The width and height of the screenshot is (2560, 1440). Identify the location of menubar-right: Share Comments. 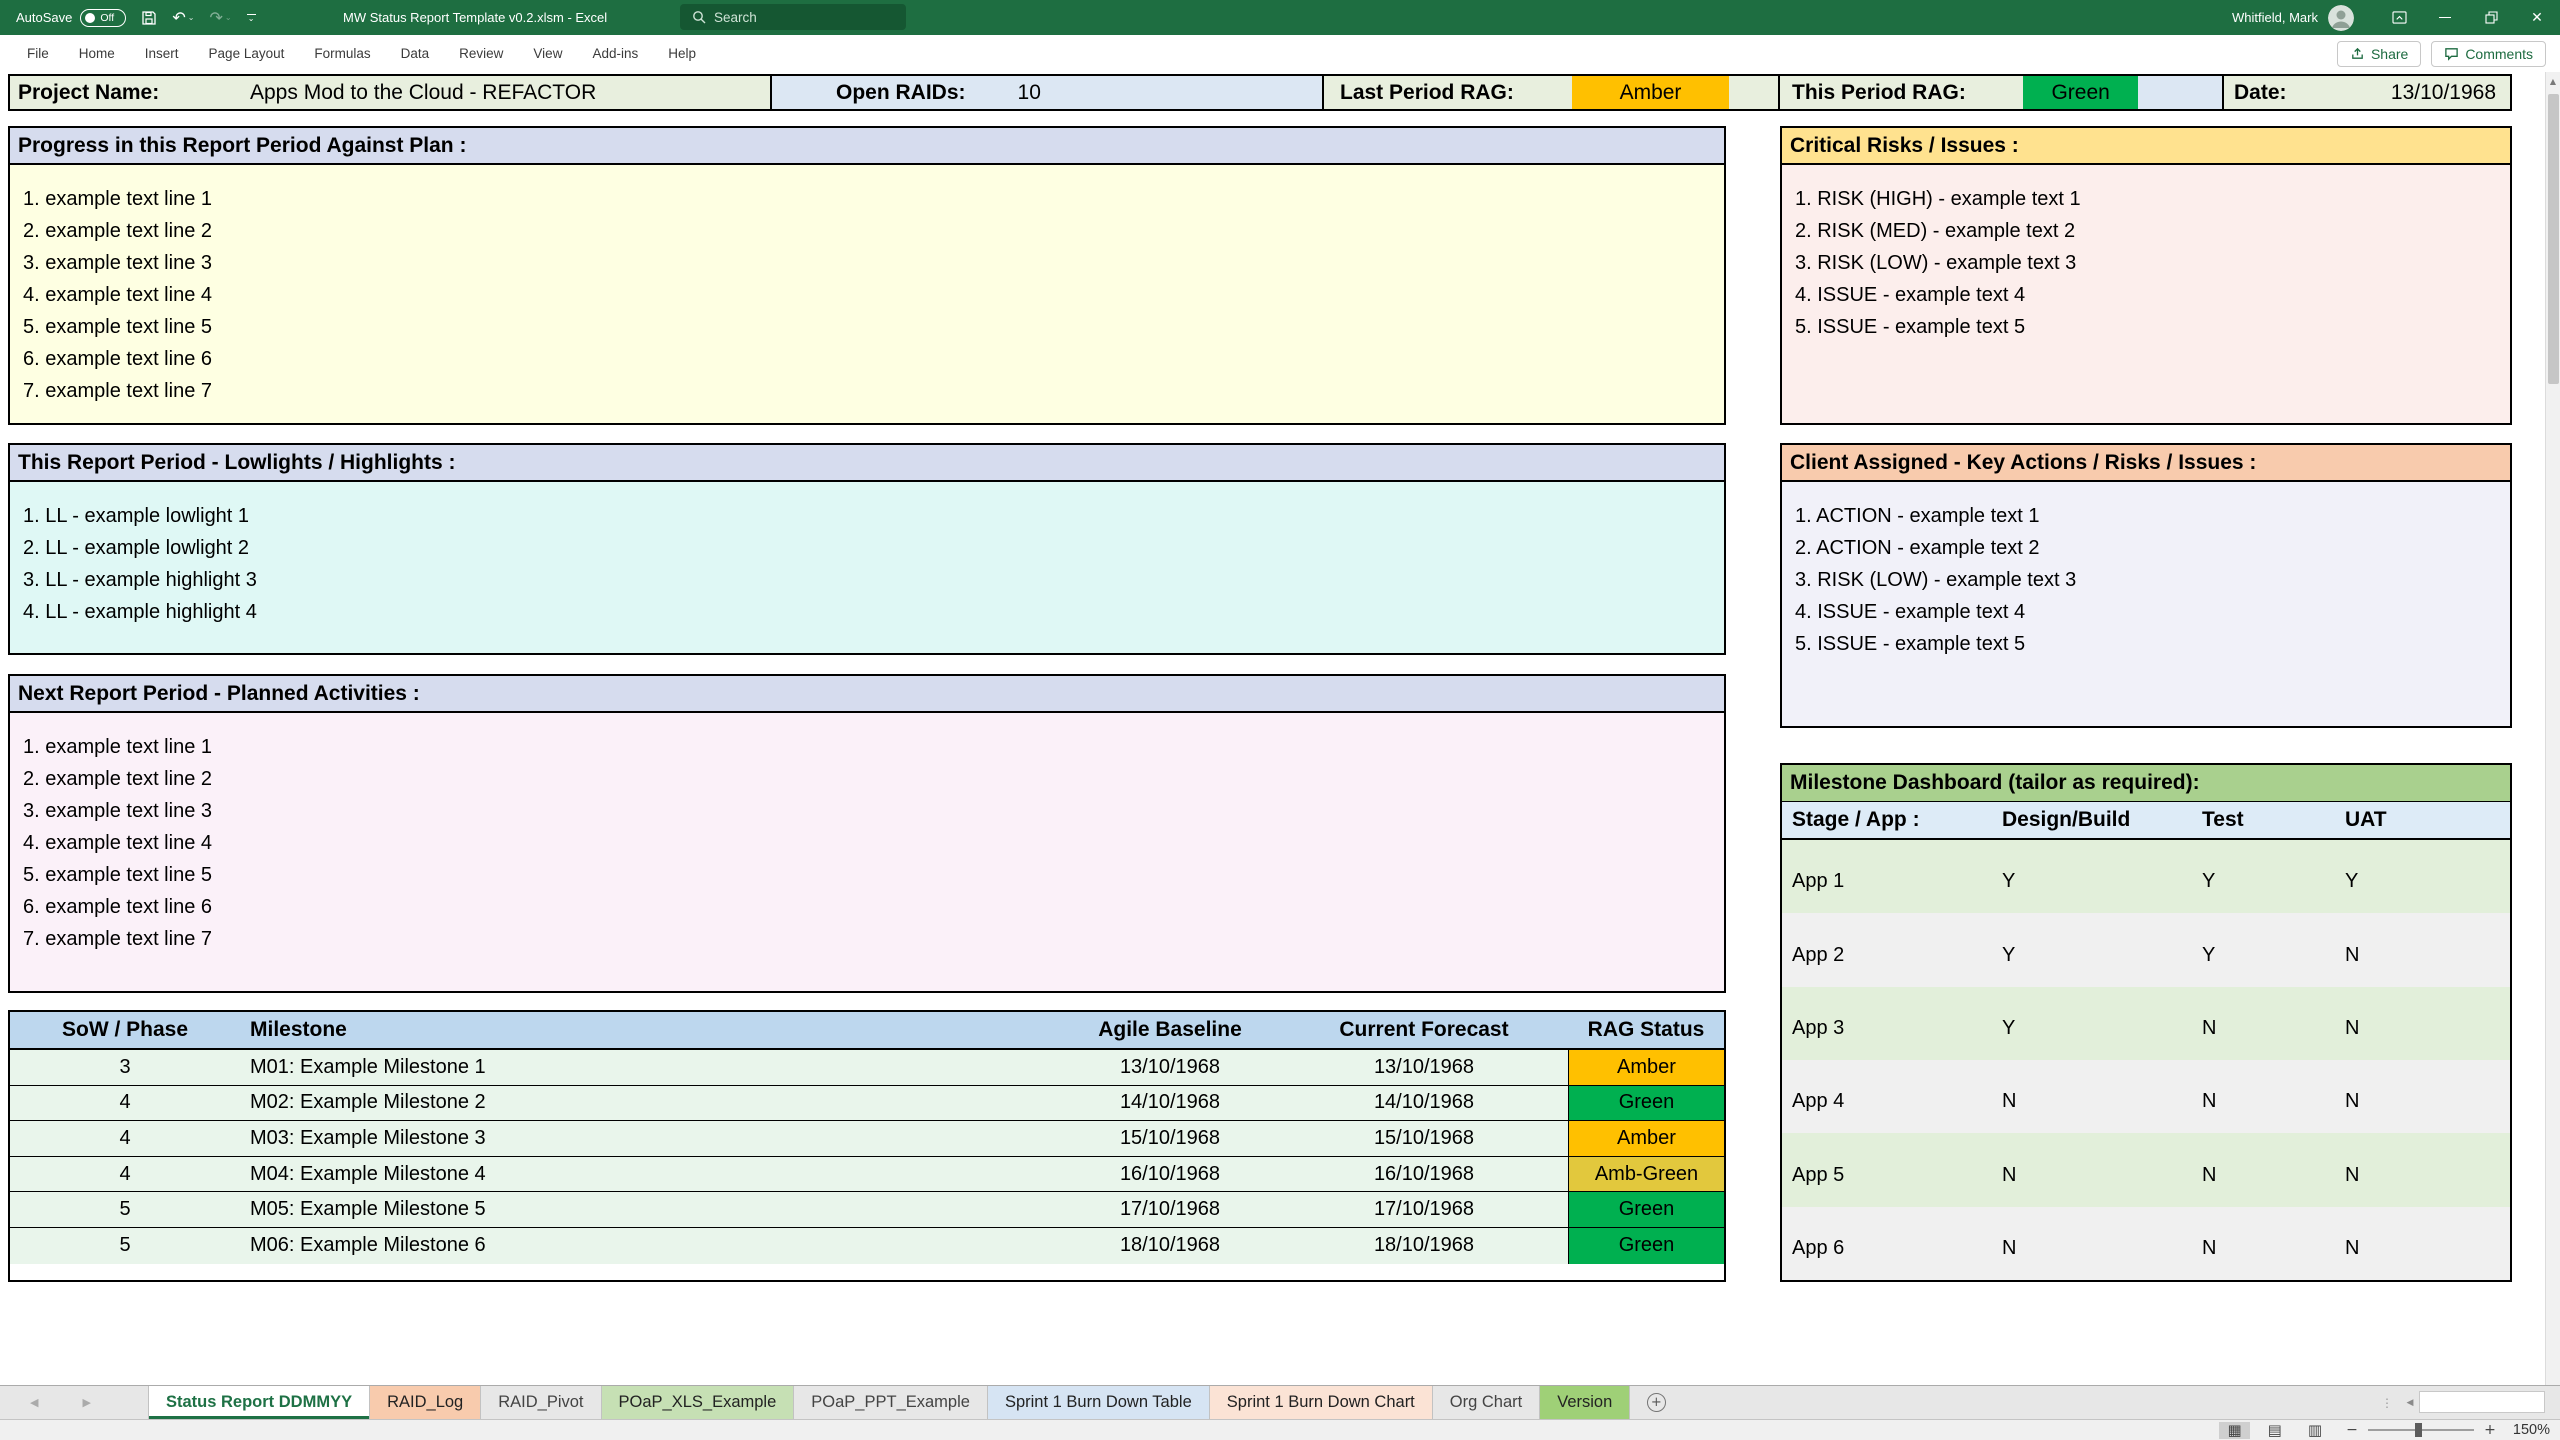
(2441, 53).